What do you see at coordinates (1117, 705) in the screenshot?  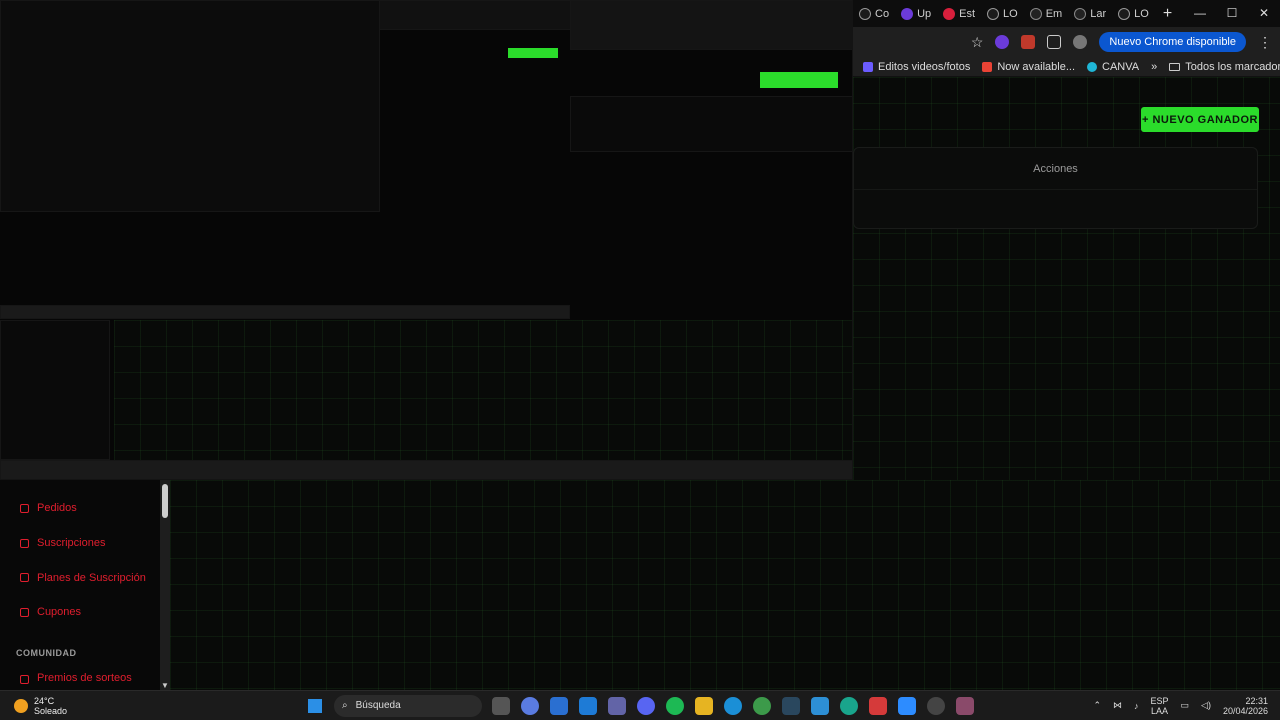 I see `network-icon: ⋈` at bounding box center [1117, 705].